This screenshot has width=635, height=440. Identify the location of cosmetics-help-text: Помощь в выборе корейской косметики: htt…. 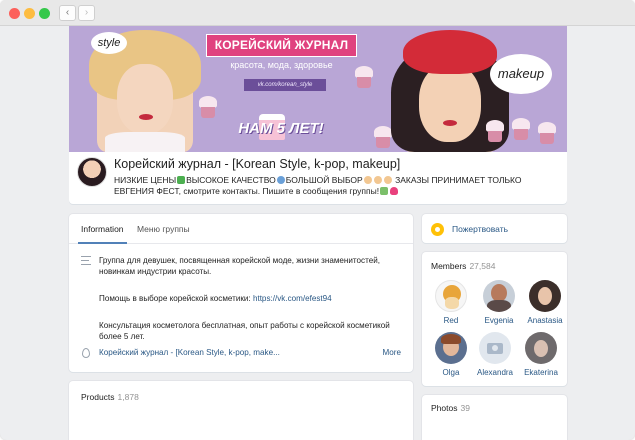
(215, 298).